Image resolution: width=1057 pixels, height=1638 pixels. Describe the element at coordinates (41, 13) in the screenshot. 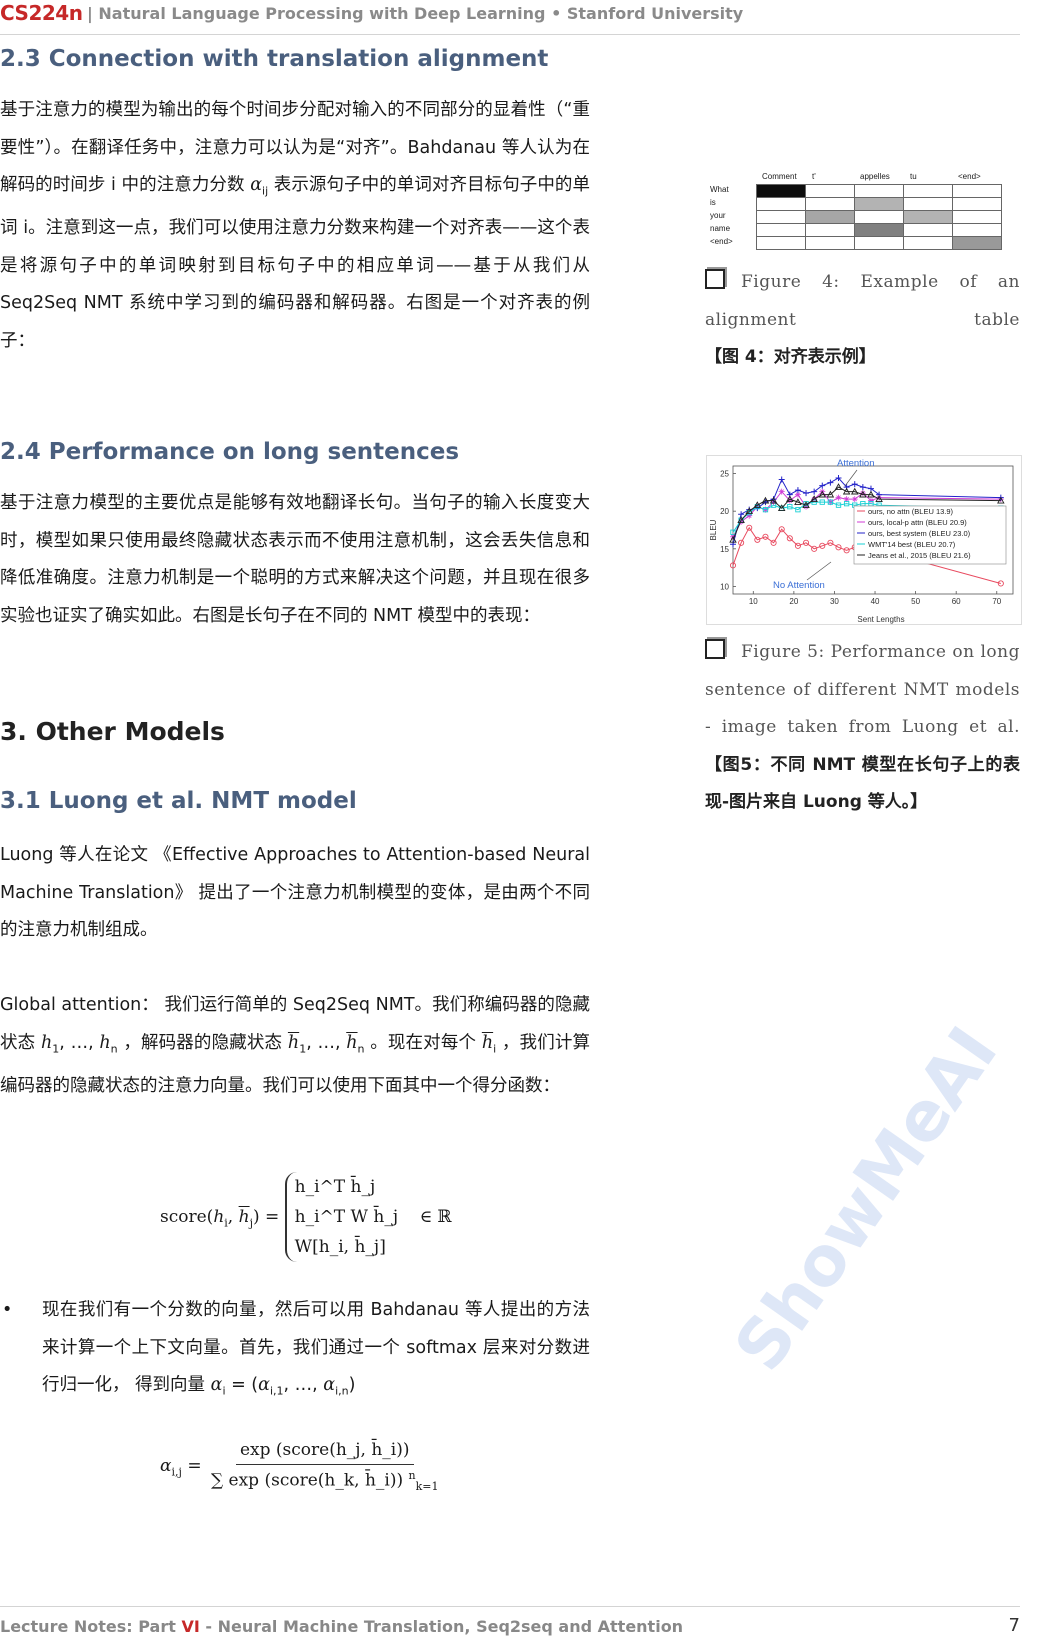

I see `course-code: CS224n` at that location.